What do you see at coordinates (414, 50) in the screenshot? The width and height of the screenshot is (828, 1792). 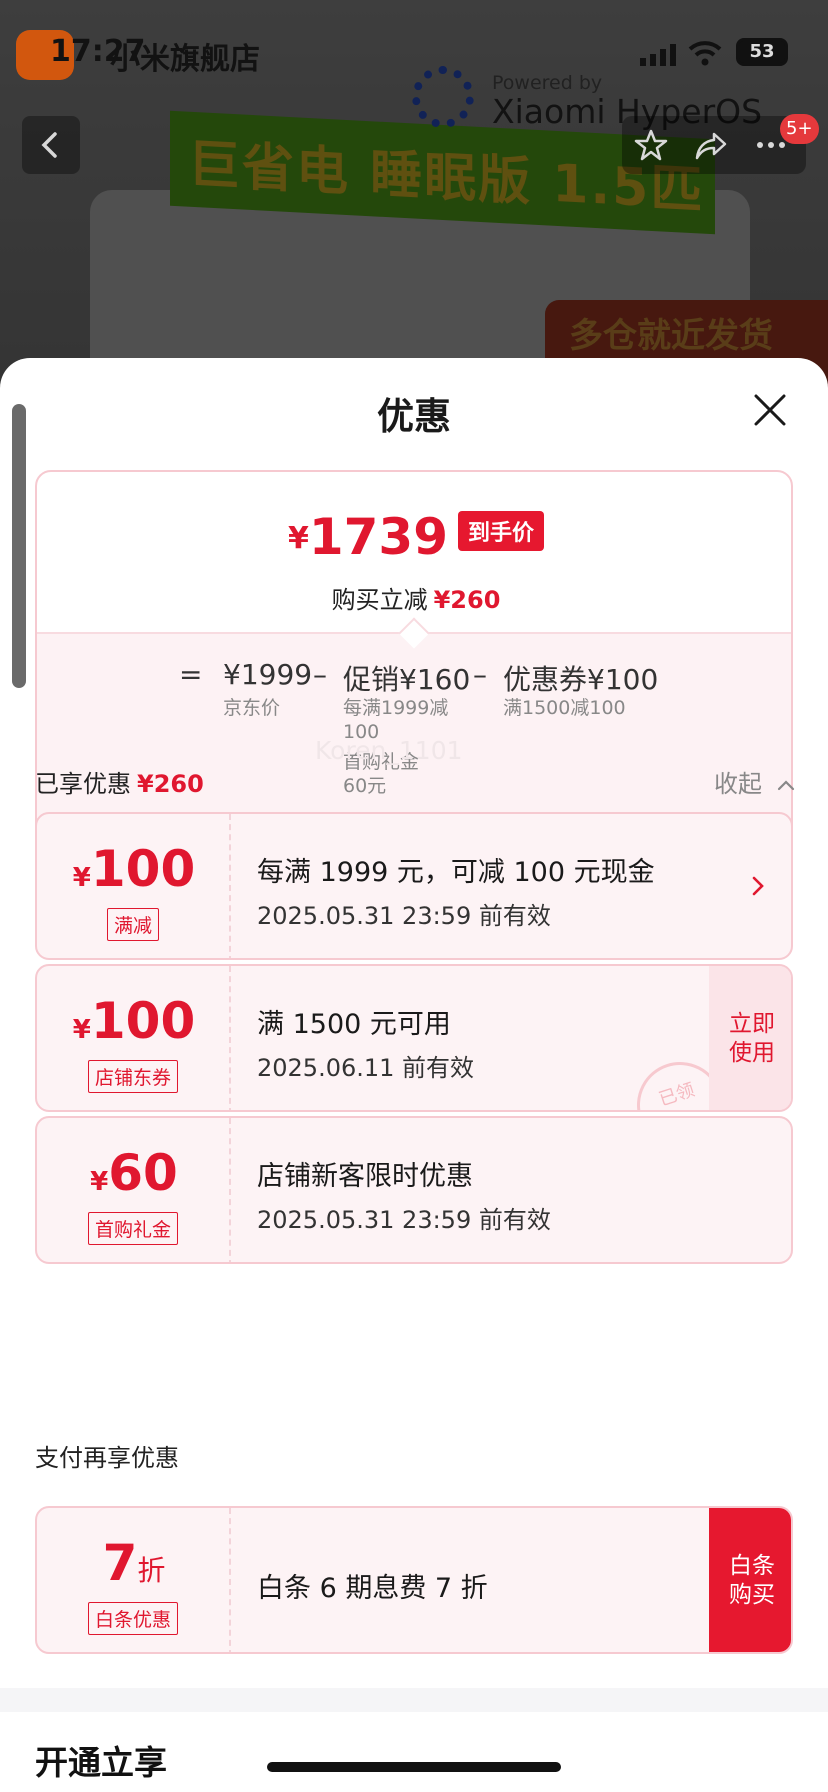 I see `status-bar: 17:27 小米旗舰店 53` at bounding box center [414, 50].